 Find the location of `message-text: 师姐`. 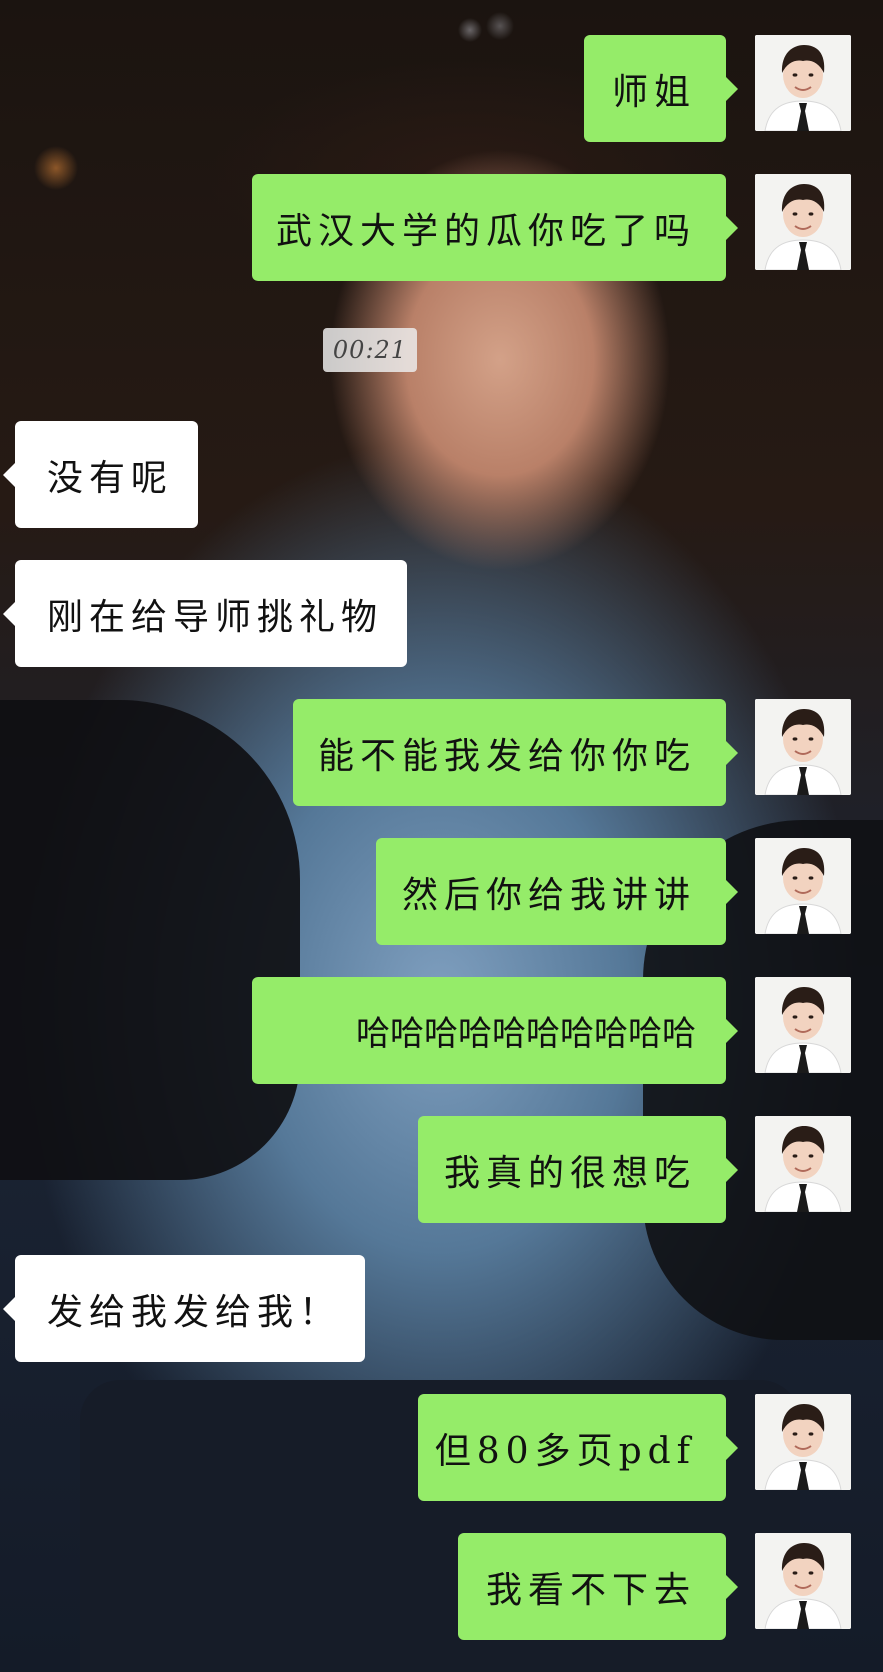

message-text: 师姐 is located at coordinates (653, 92).